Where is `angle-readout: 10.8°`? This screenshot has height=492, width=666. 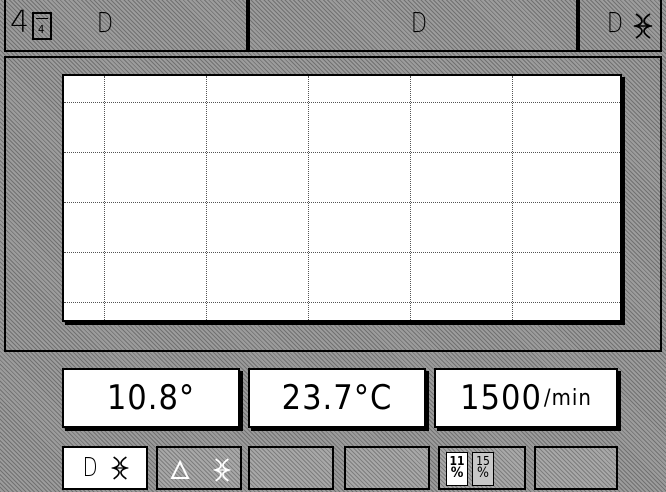
angle-readout: 10.8° is located at coordinates (151, 398).